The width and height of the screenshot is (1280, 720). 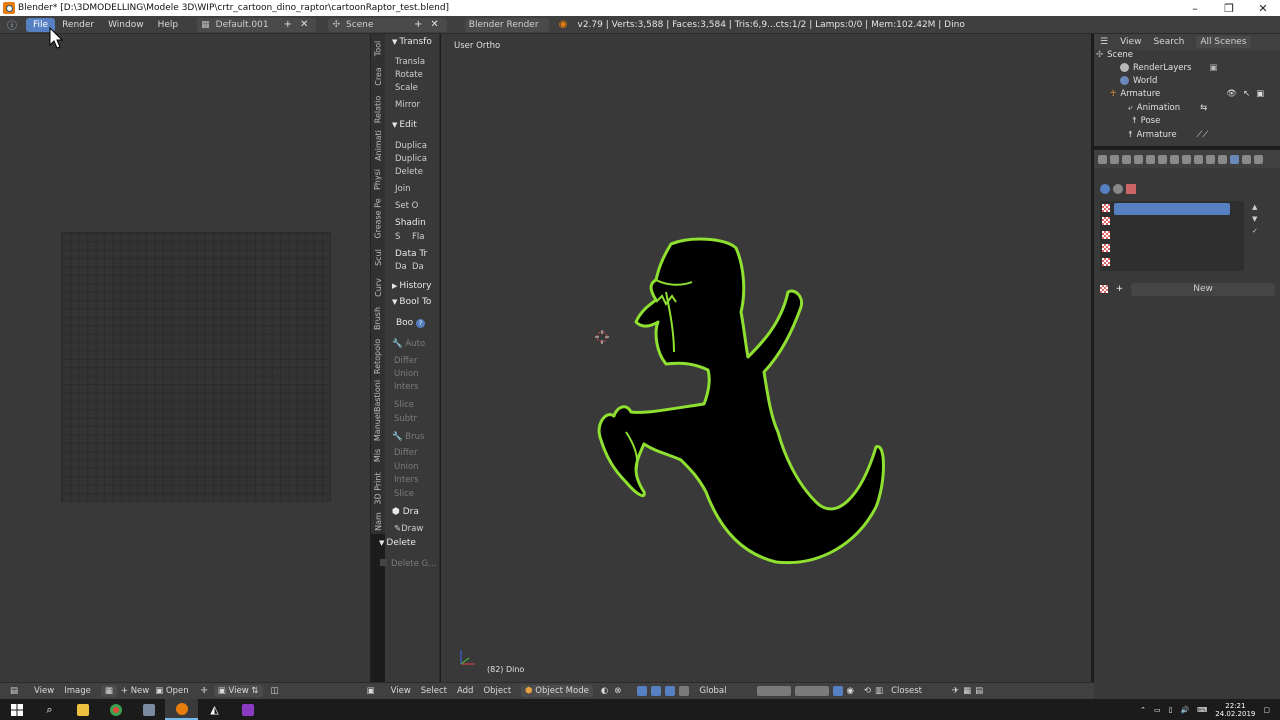 I want to click on shading-mode-icon: ◐, so click(x=604, y=691).